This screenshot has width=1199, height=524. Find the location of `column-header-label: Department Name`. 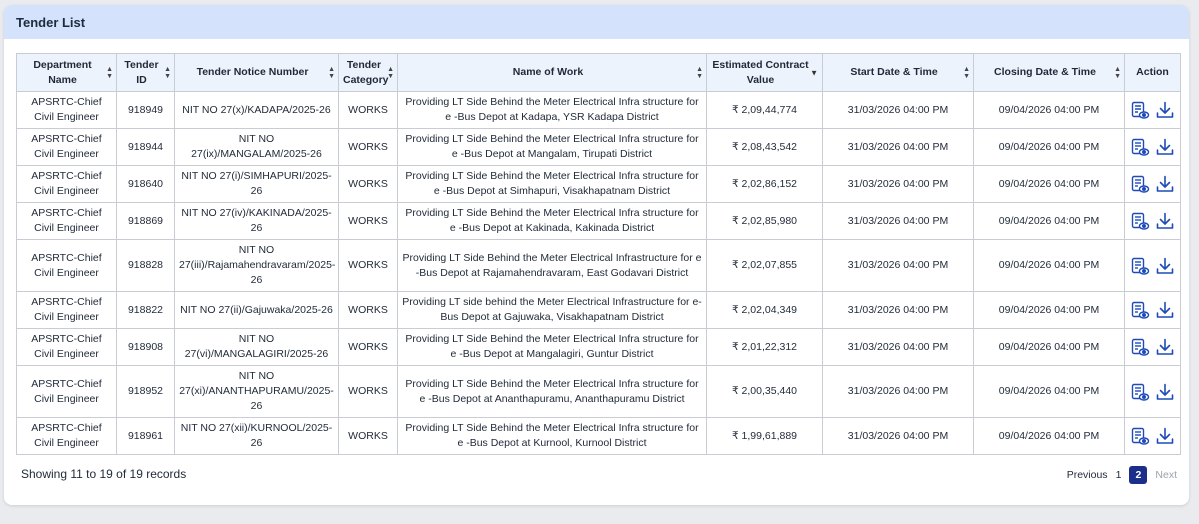

column-header-label: Department Name is located at coordinates (62, 72).